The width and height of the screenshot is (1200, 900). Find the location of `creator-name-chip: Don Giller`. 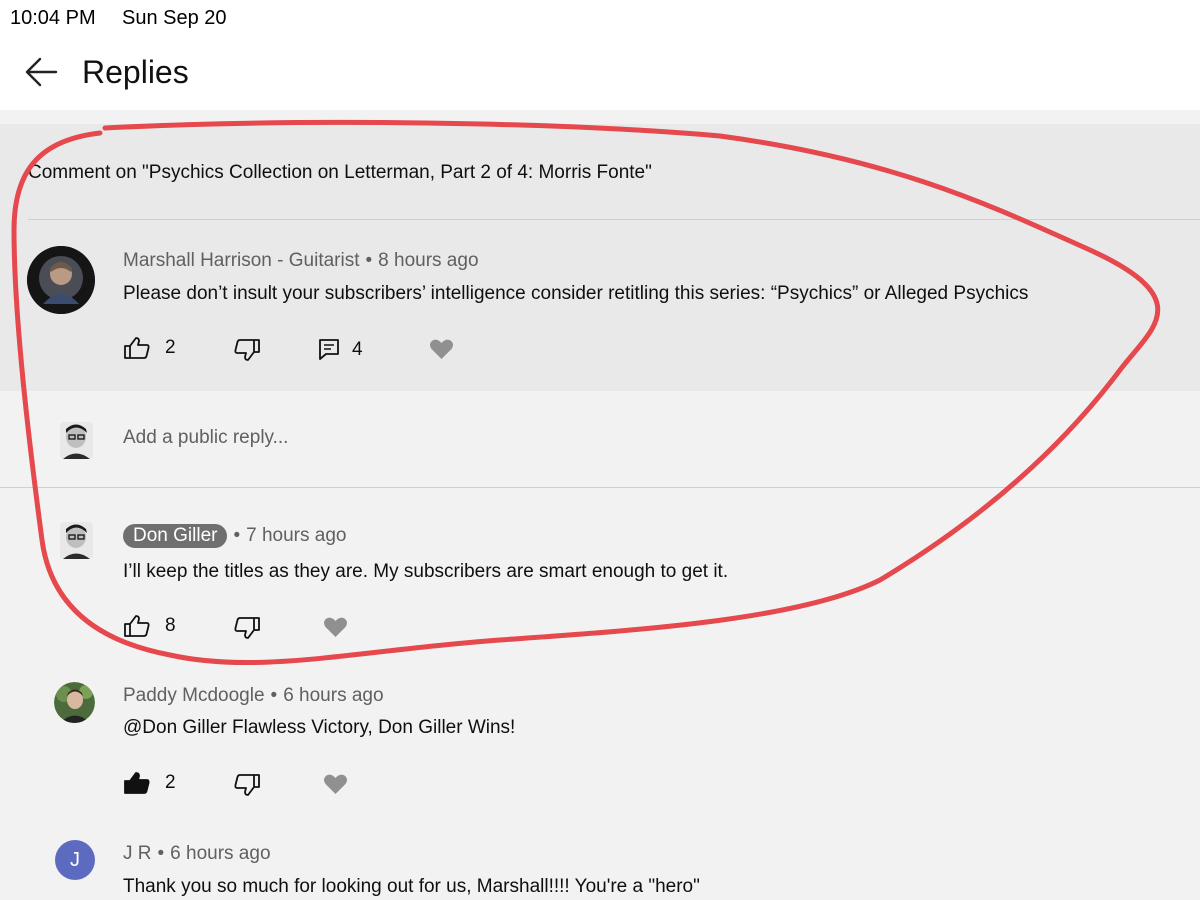

creator-name-chip: Don Giller is located at coordinates (175, 536).